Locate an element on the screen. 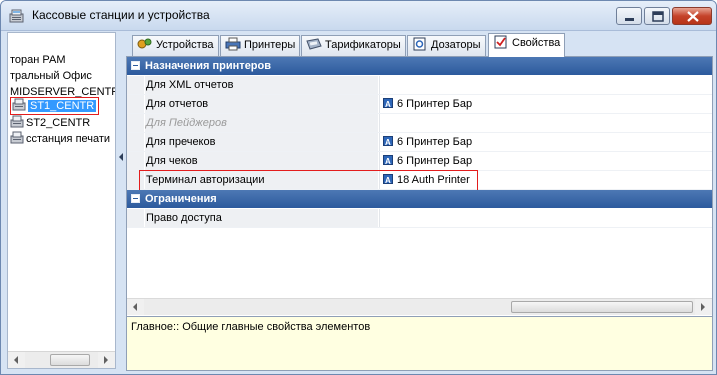 The width and height of the screenshot is (717, 375). maximize-button is located at coordinates (657, 16).